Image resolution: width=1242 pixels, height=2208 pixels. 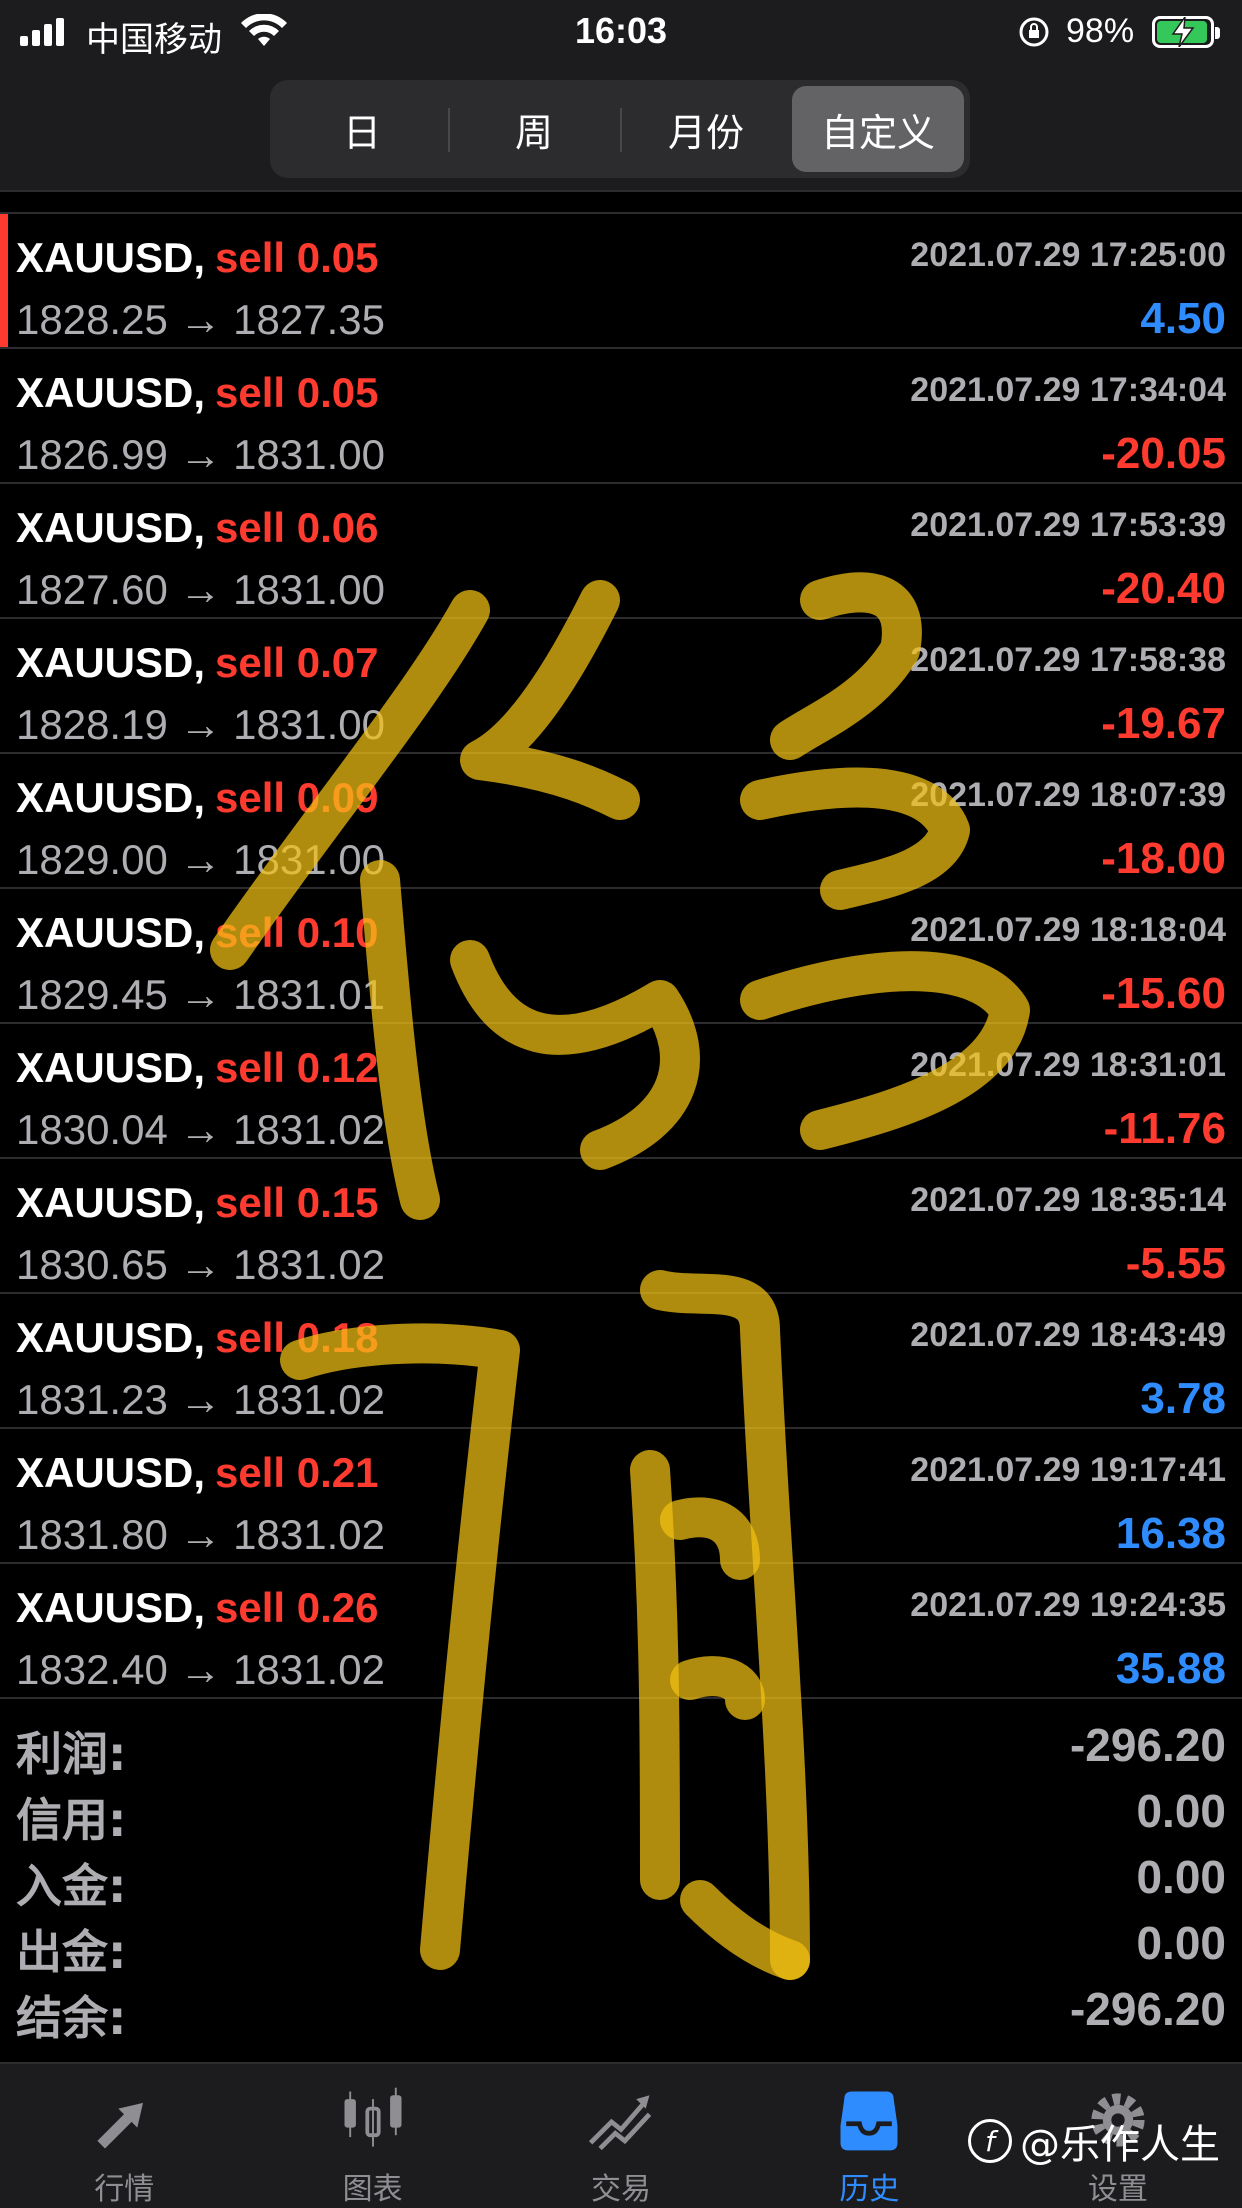 What do you see at coordinates (1170, 1668) in the screenshot?
I see `trade-profit: 35.88` at bounding box center [1170, 1668].